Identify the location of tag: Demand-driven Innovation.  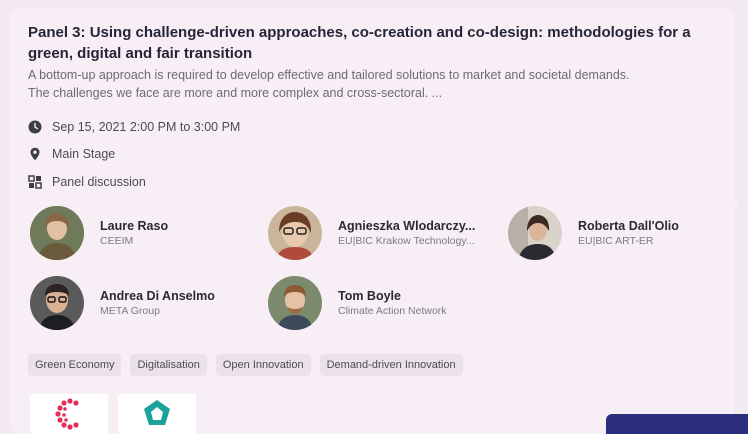
(391, 365).